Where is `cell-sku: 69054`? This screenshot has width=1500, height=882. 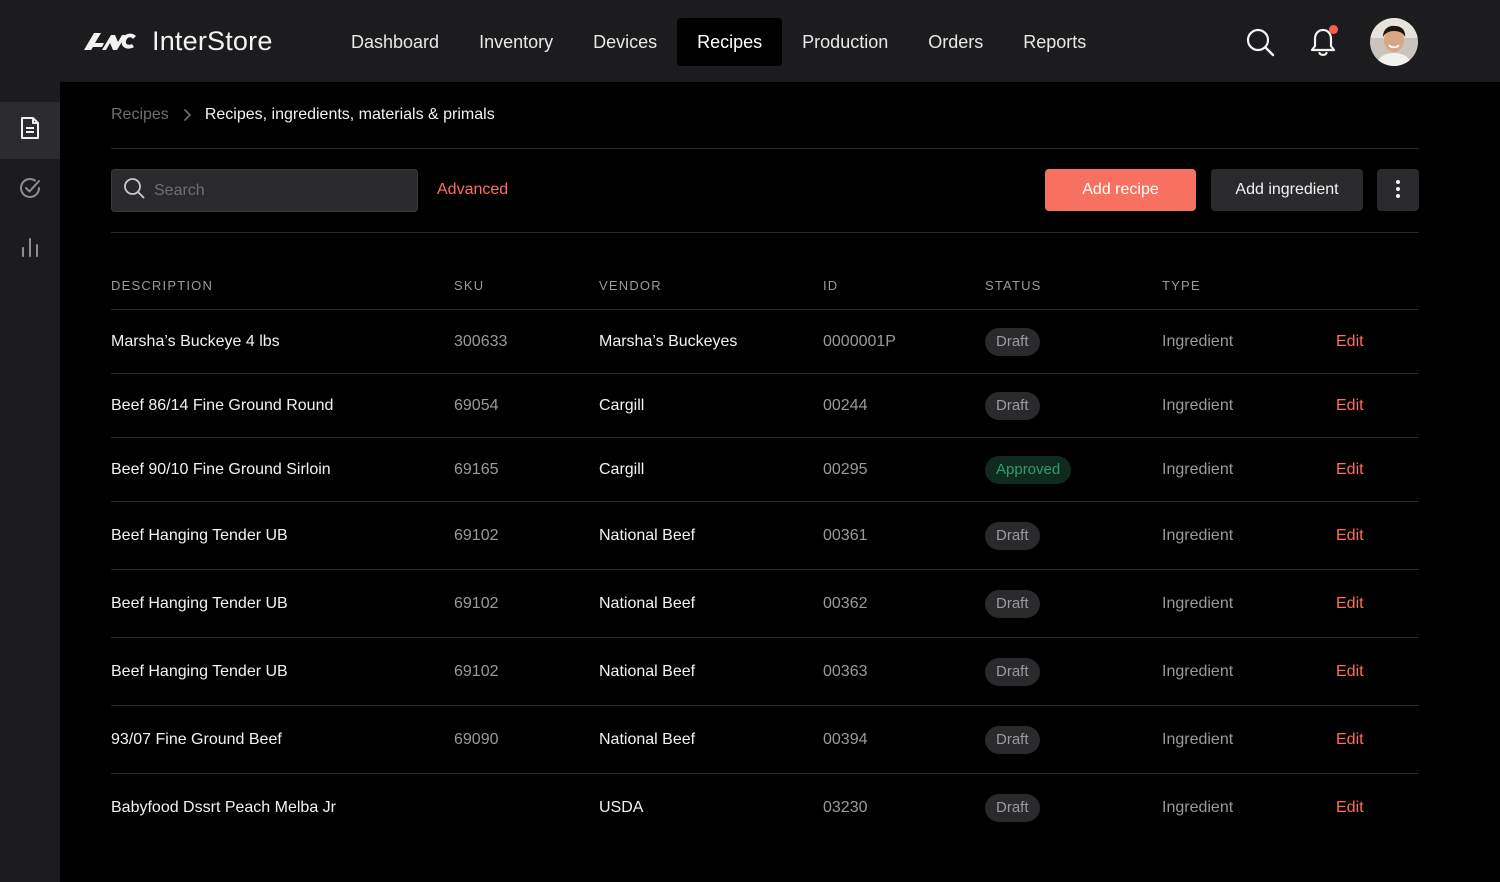 cell-sku: 69054 is located at coordinates (476, 405).